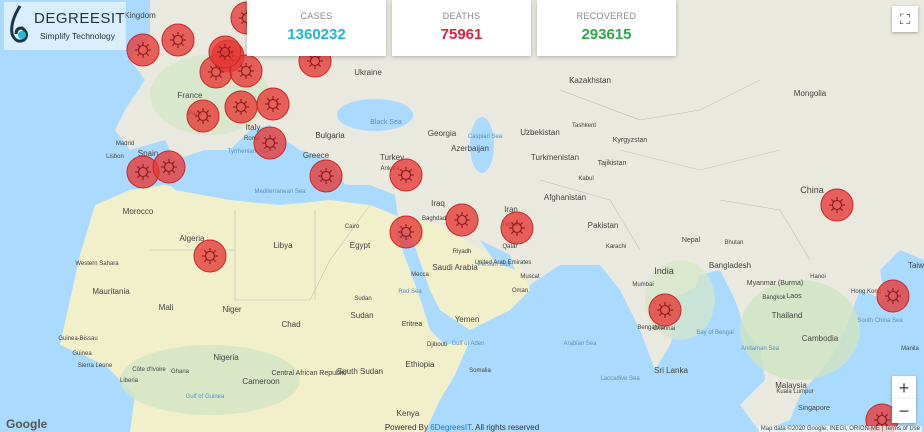 The image size is (924, 432). What do you see at coordinates (362, 299) in the screenshot?
I see `map-label: Sudan` at bounding box center [362, 299].